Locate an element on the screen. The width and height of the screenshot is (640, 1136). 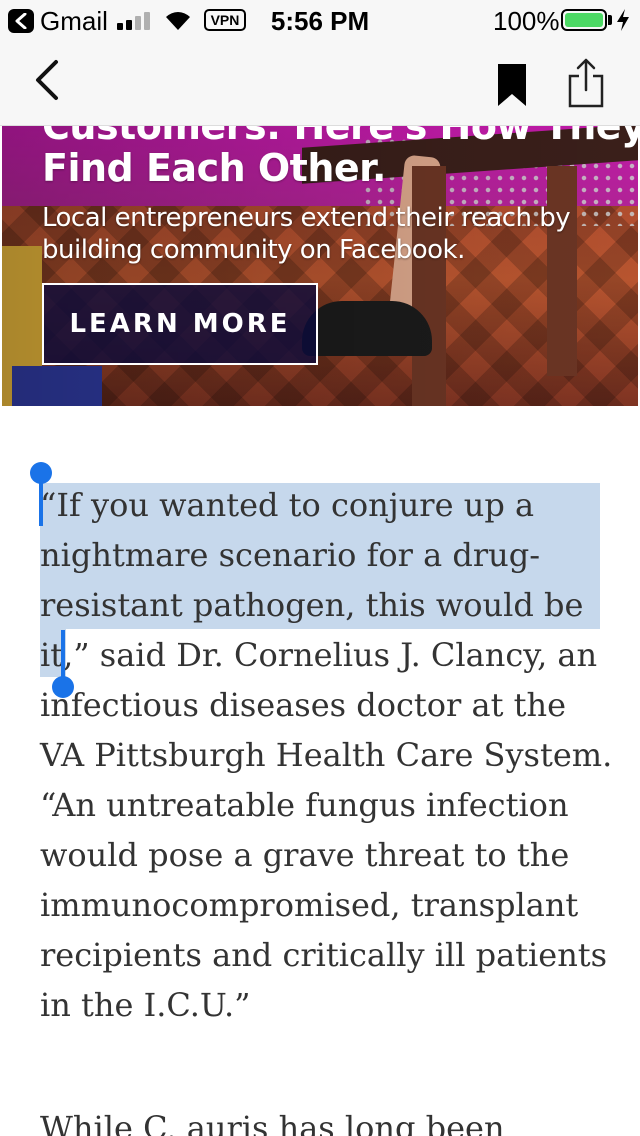
charging-bolt-icon is located at coordinates (623, 20).